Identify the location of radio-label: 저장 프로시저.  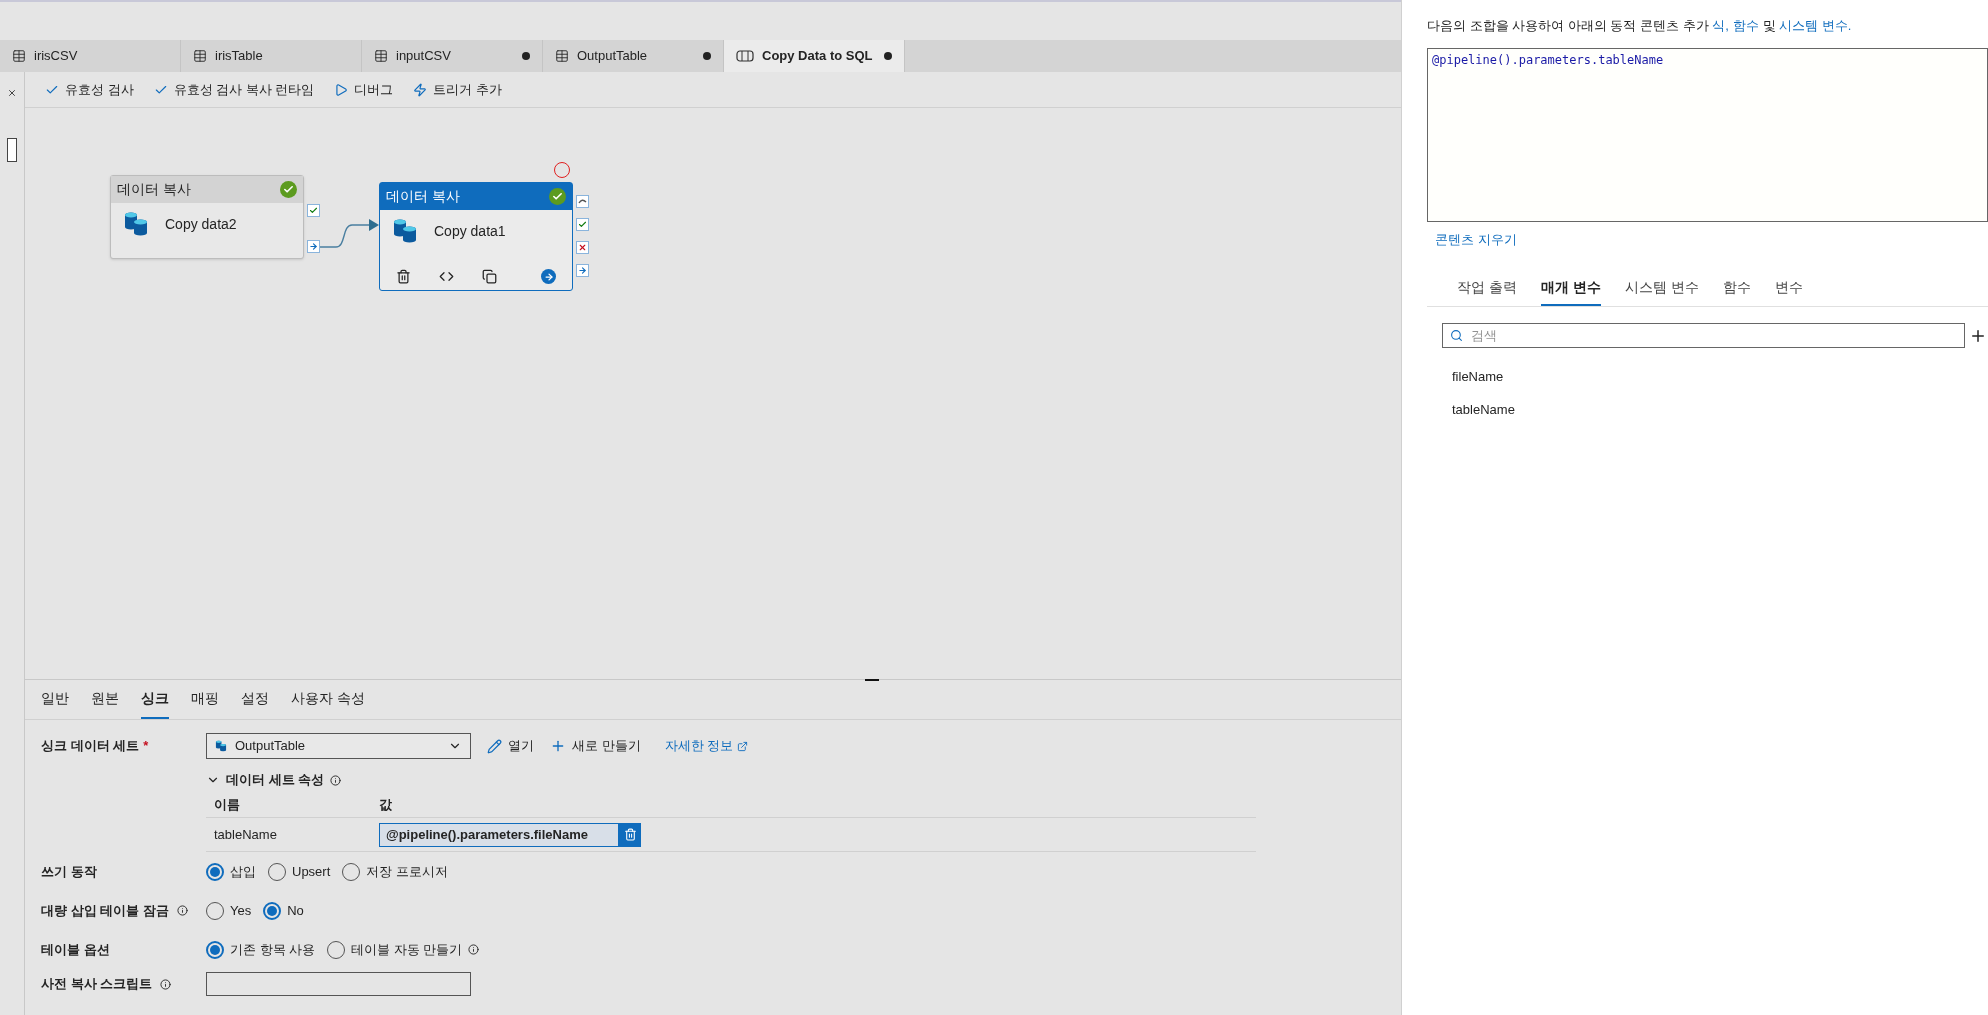
(407, 871).